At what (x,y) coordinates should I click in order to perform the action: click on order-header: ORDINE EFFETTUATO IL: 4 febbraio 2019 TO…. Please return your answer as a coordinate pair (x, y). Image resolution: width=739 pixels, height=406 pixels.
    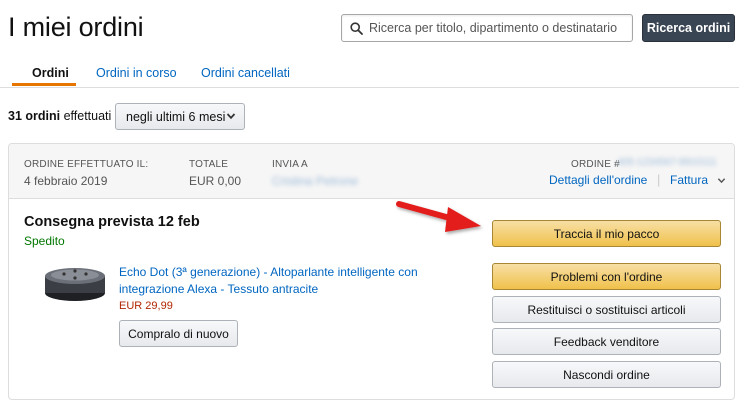
    Looking at the image, I should click on (371, 171).